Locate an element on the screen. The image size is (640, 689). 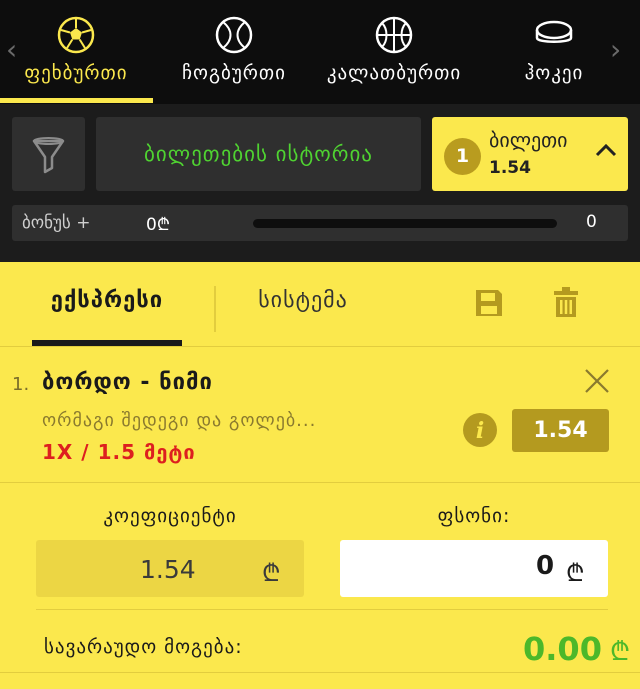
sport-tab-label: ჩოგბურთი is located at coordinates (234, 73).